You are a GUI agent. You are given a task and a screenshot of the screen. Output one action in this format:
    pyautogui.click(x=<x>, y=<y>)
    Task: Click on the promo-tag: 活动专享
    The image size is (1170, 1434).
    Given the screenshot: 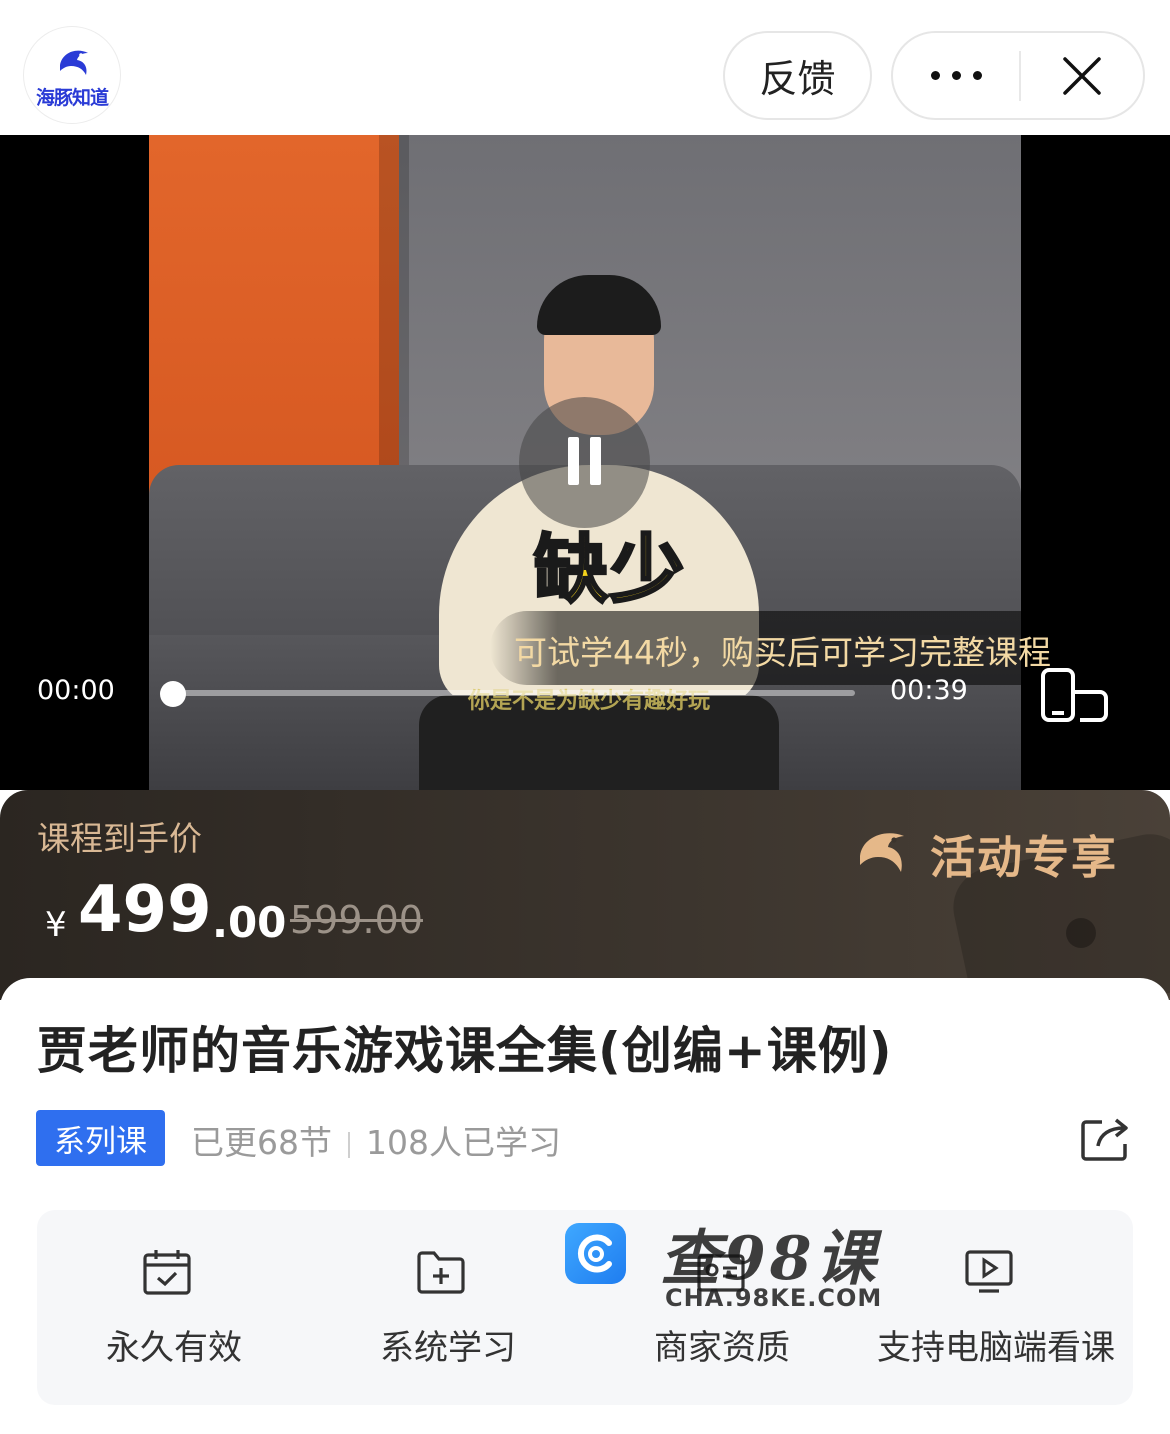 What is the action you would take?
    pyautogui.click(x=985, y=853)
    